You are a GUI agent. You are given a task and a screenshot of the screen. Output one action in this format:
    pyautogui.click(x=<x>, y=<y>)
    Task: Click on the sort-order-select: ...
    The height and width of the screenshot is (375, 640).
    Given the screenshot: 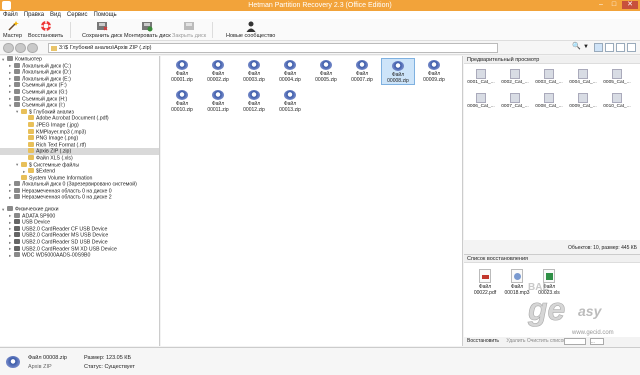 What is the action you would take?
    pyautogui.click(x=597, y=341)
    